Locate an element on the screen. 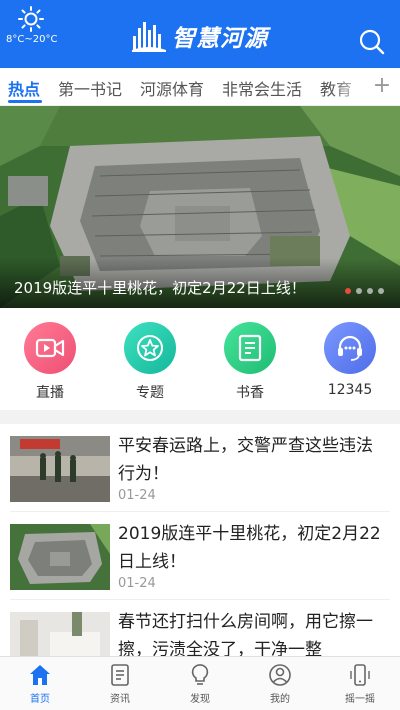  nav-shake: 摇一摇 is located at coordinates (360, 684).